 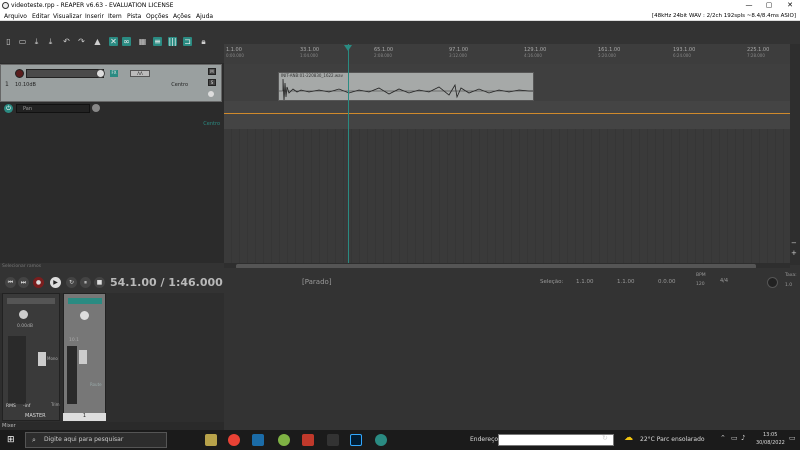 What do you see at coordinates (66, 41) in the screenshot?
I see `undo-icon: ↶` at bounding box center [66, 41].